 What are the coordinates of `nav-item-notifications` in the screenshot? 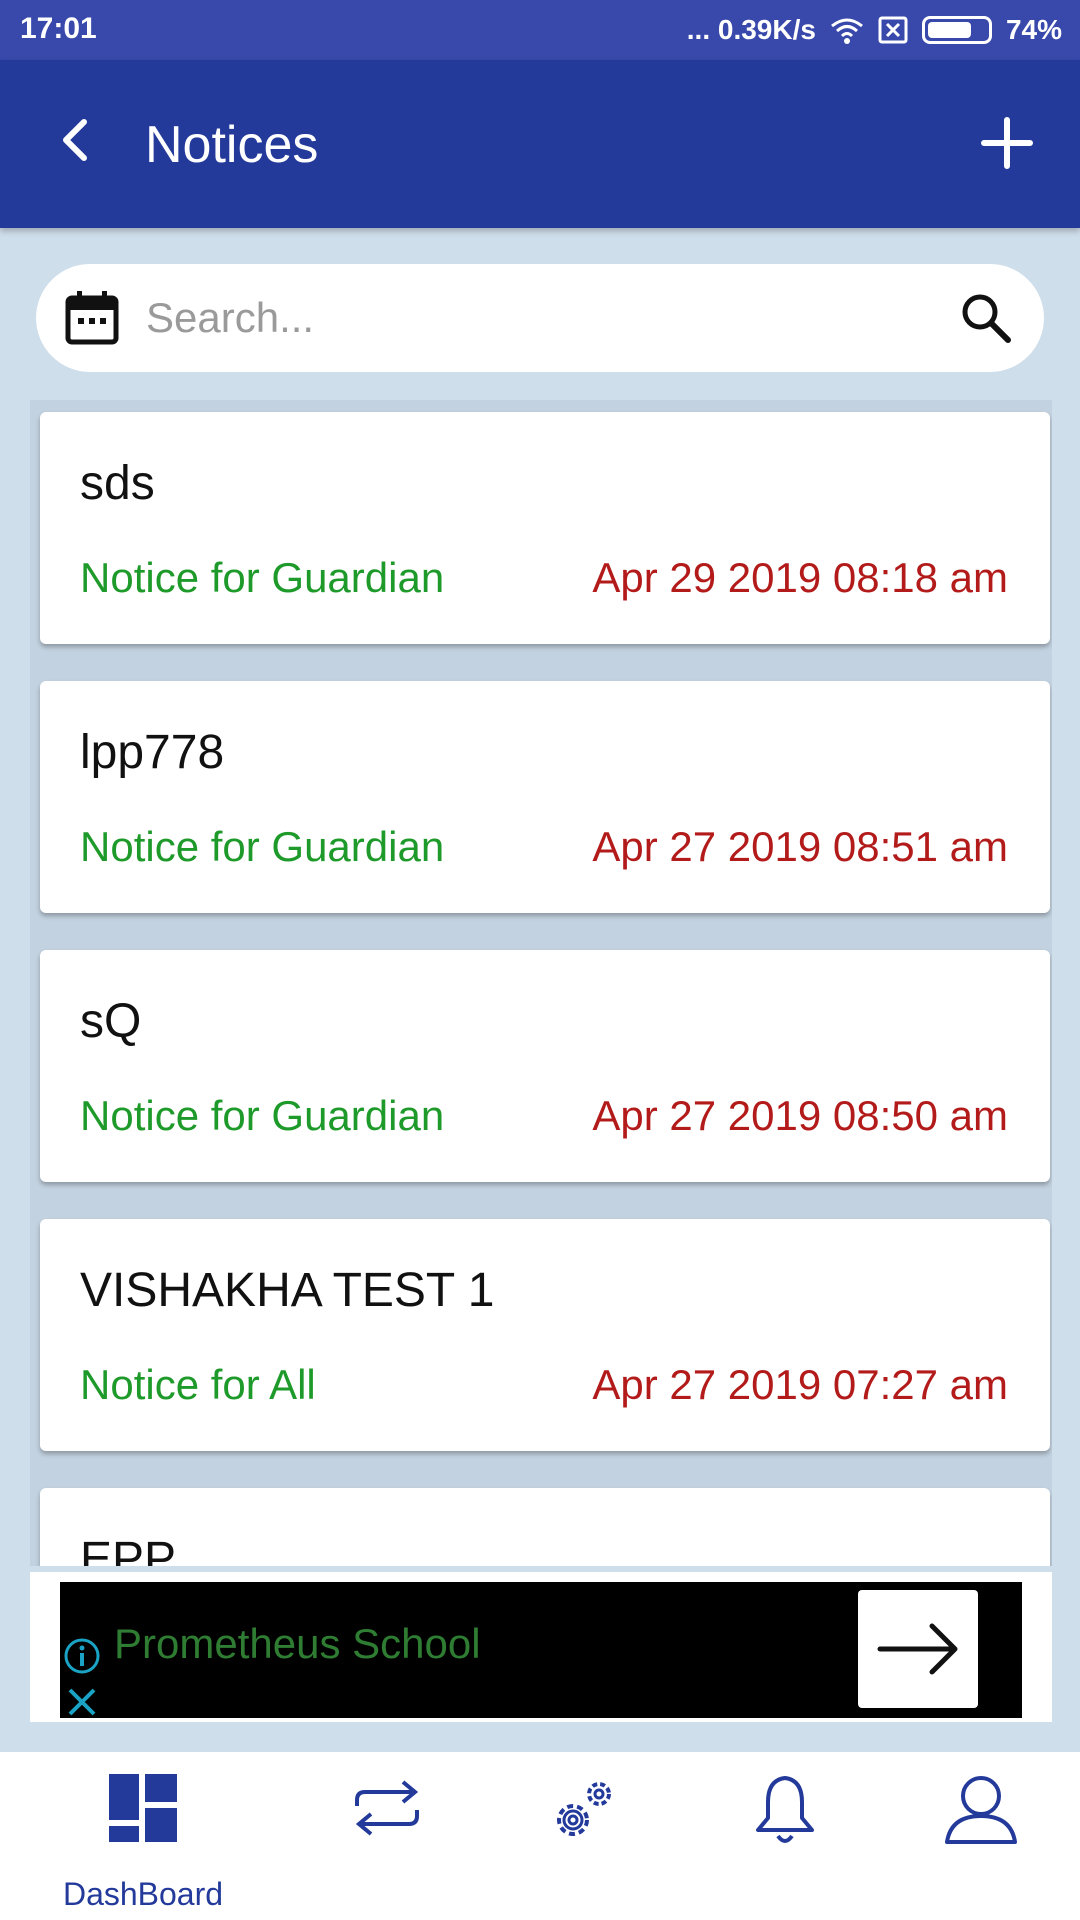 It's located at (785, 1837).